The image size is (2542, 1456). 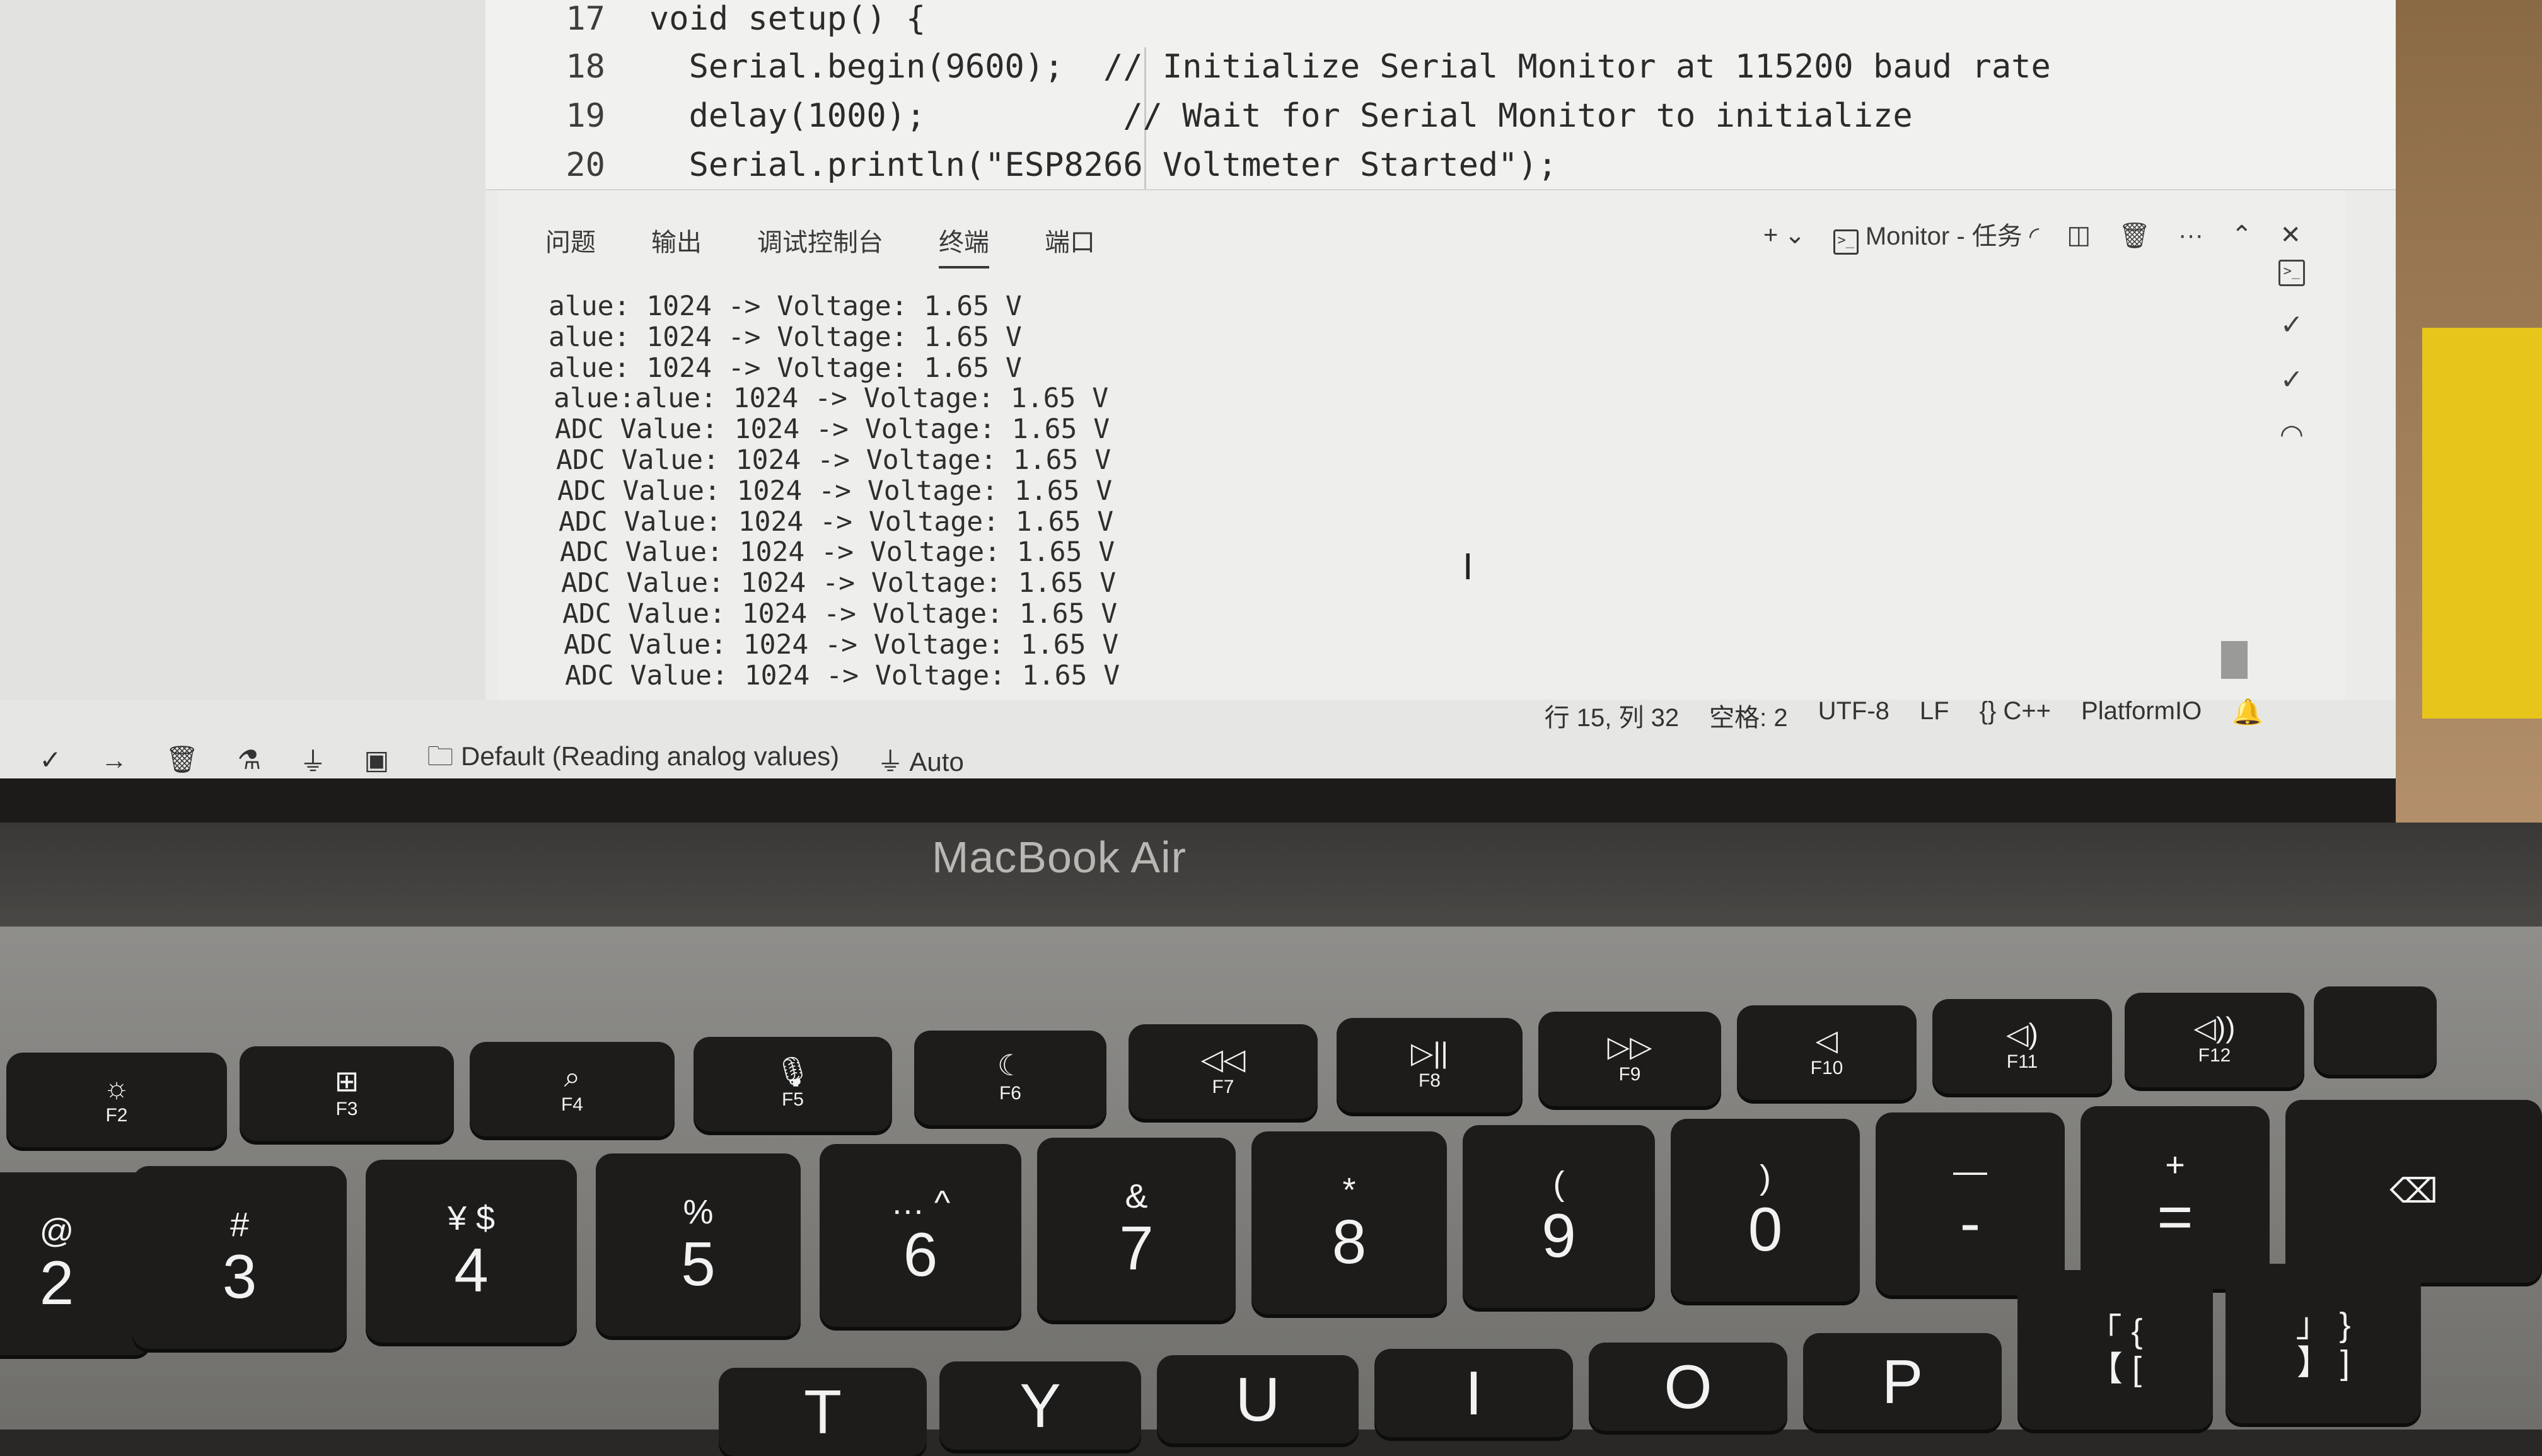 I want to click on flask-icon: ⚗, so click(x=249, y=759).